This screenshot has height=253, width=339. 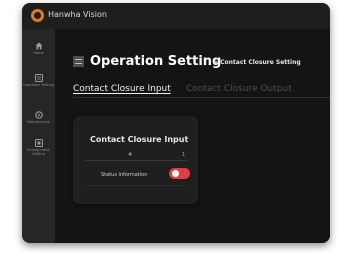 What do you see at coordinates (139, 139) in the screenshot?
I see `card-title: Contact Closure Input` at bounding box center [139, 139].